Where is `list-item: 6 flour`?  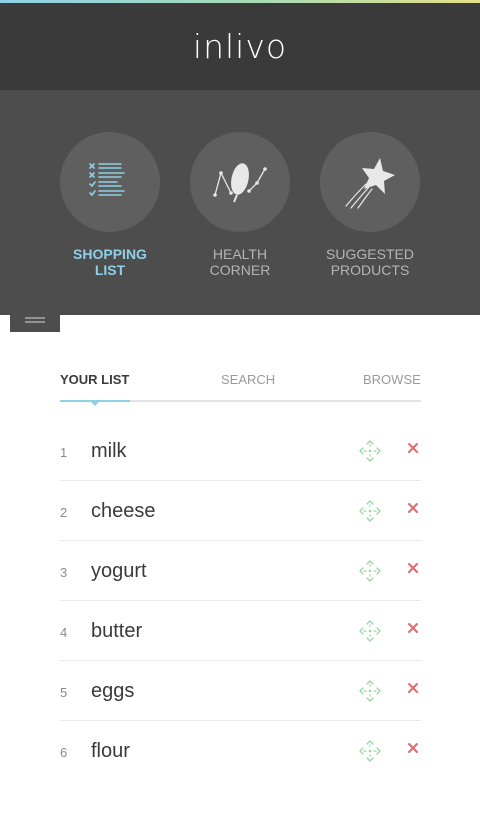
list-item: 6 flour is located at coordinates (240, 751).